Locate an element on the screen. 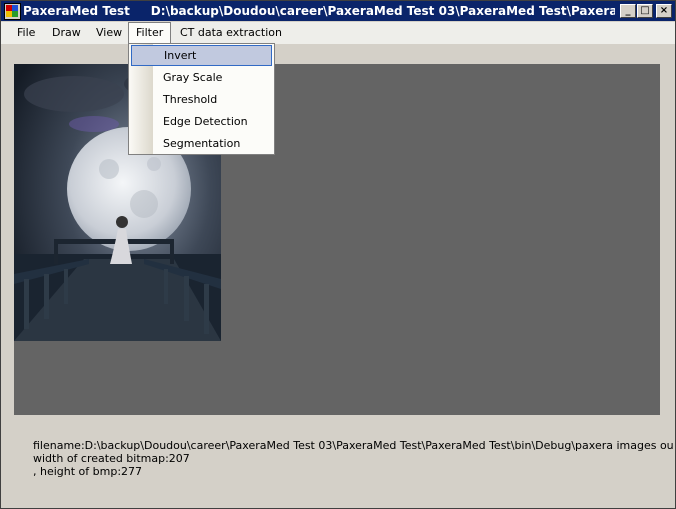 Image resolution: width=676 pixels, height=509 pixels. status-width: width of created bitmap:207 is located at coordinates (111, 458).